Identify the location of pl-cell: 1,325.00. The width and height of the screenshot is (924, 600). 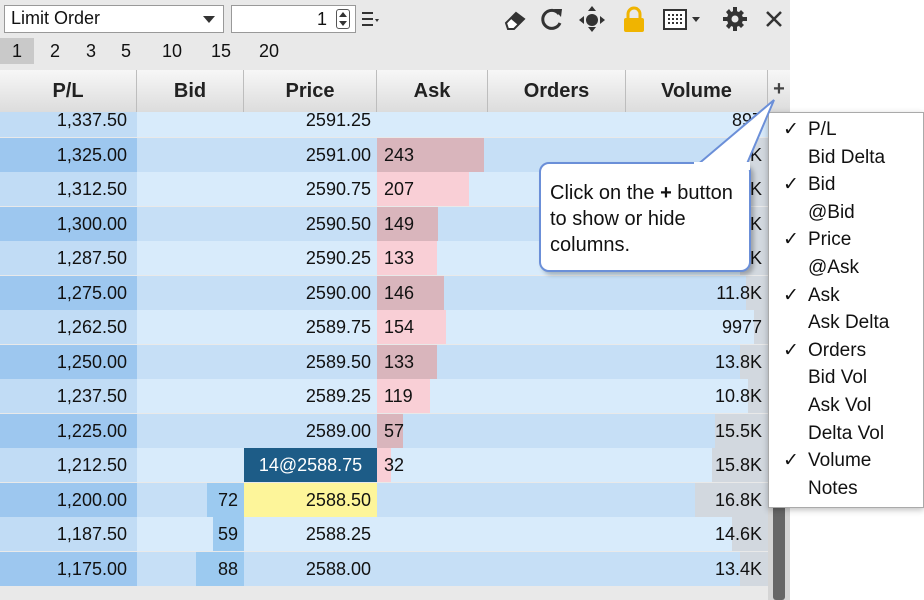
(68, 154).